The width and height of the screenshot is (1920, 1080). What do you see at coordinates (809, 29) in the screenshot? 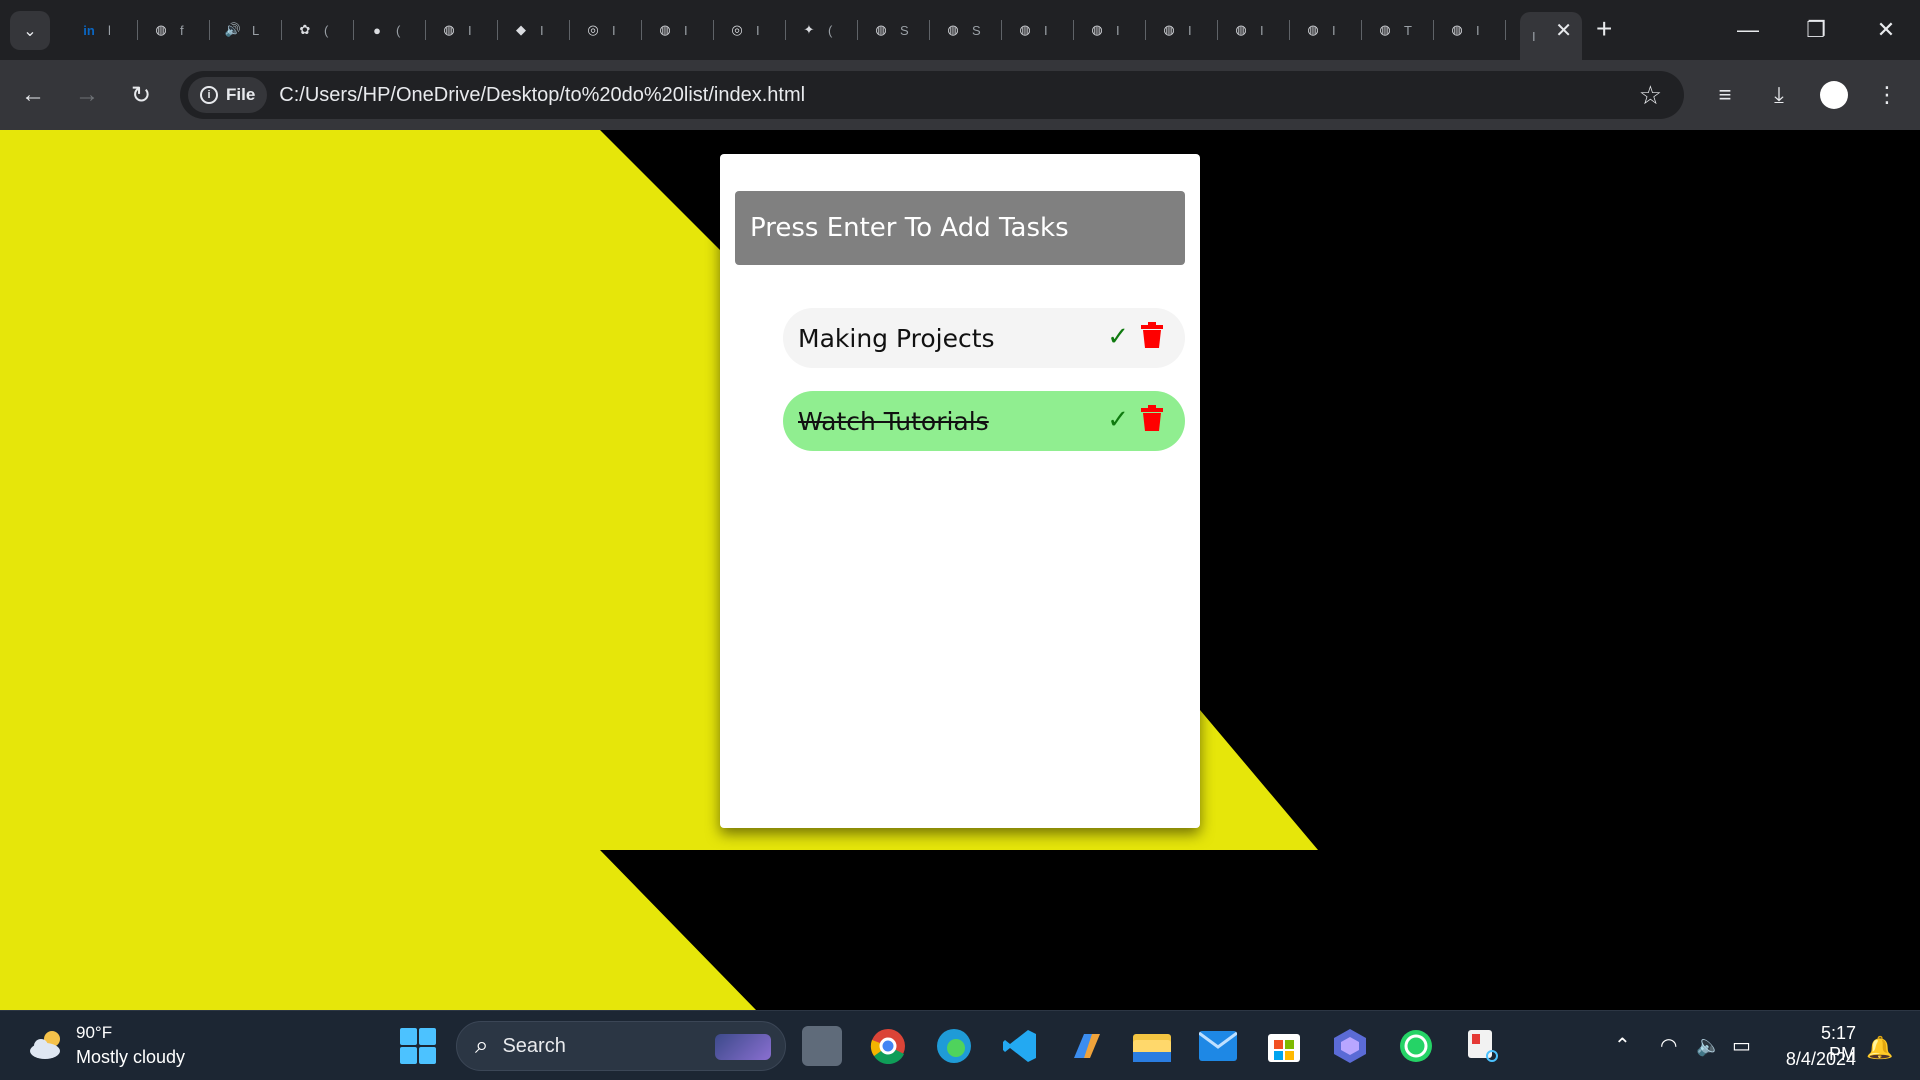
I see `gemini-icon: ✦` at bounding box center [809, 29].